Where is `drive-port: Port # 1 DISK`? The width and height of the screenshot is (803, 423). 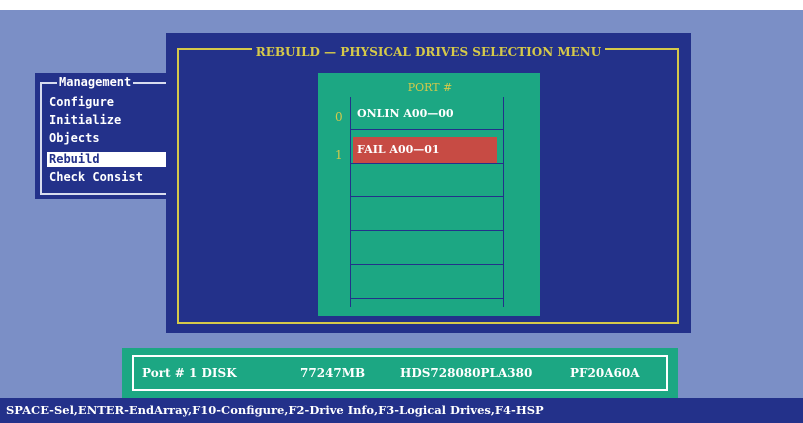 drive-port: Port # 1 DISK is located at coordinates (189, 373).